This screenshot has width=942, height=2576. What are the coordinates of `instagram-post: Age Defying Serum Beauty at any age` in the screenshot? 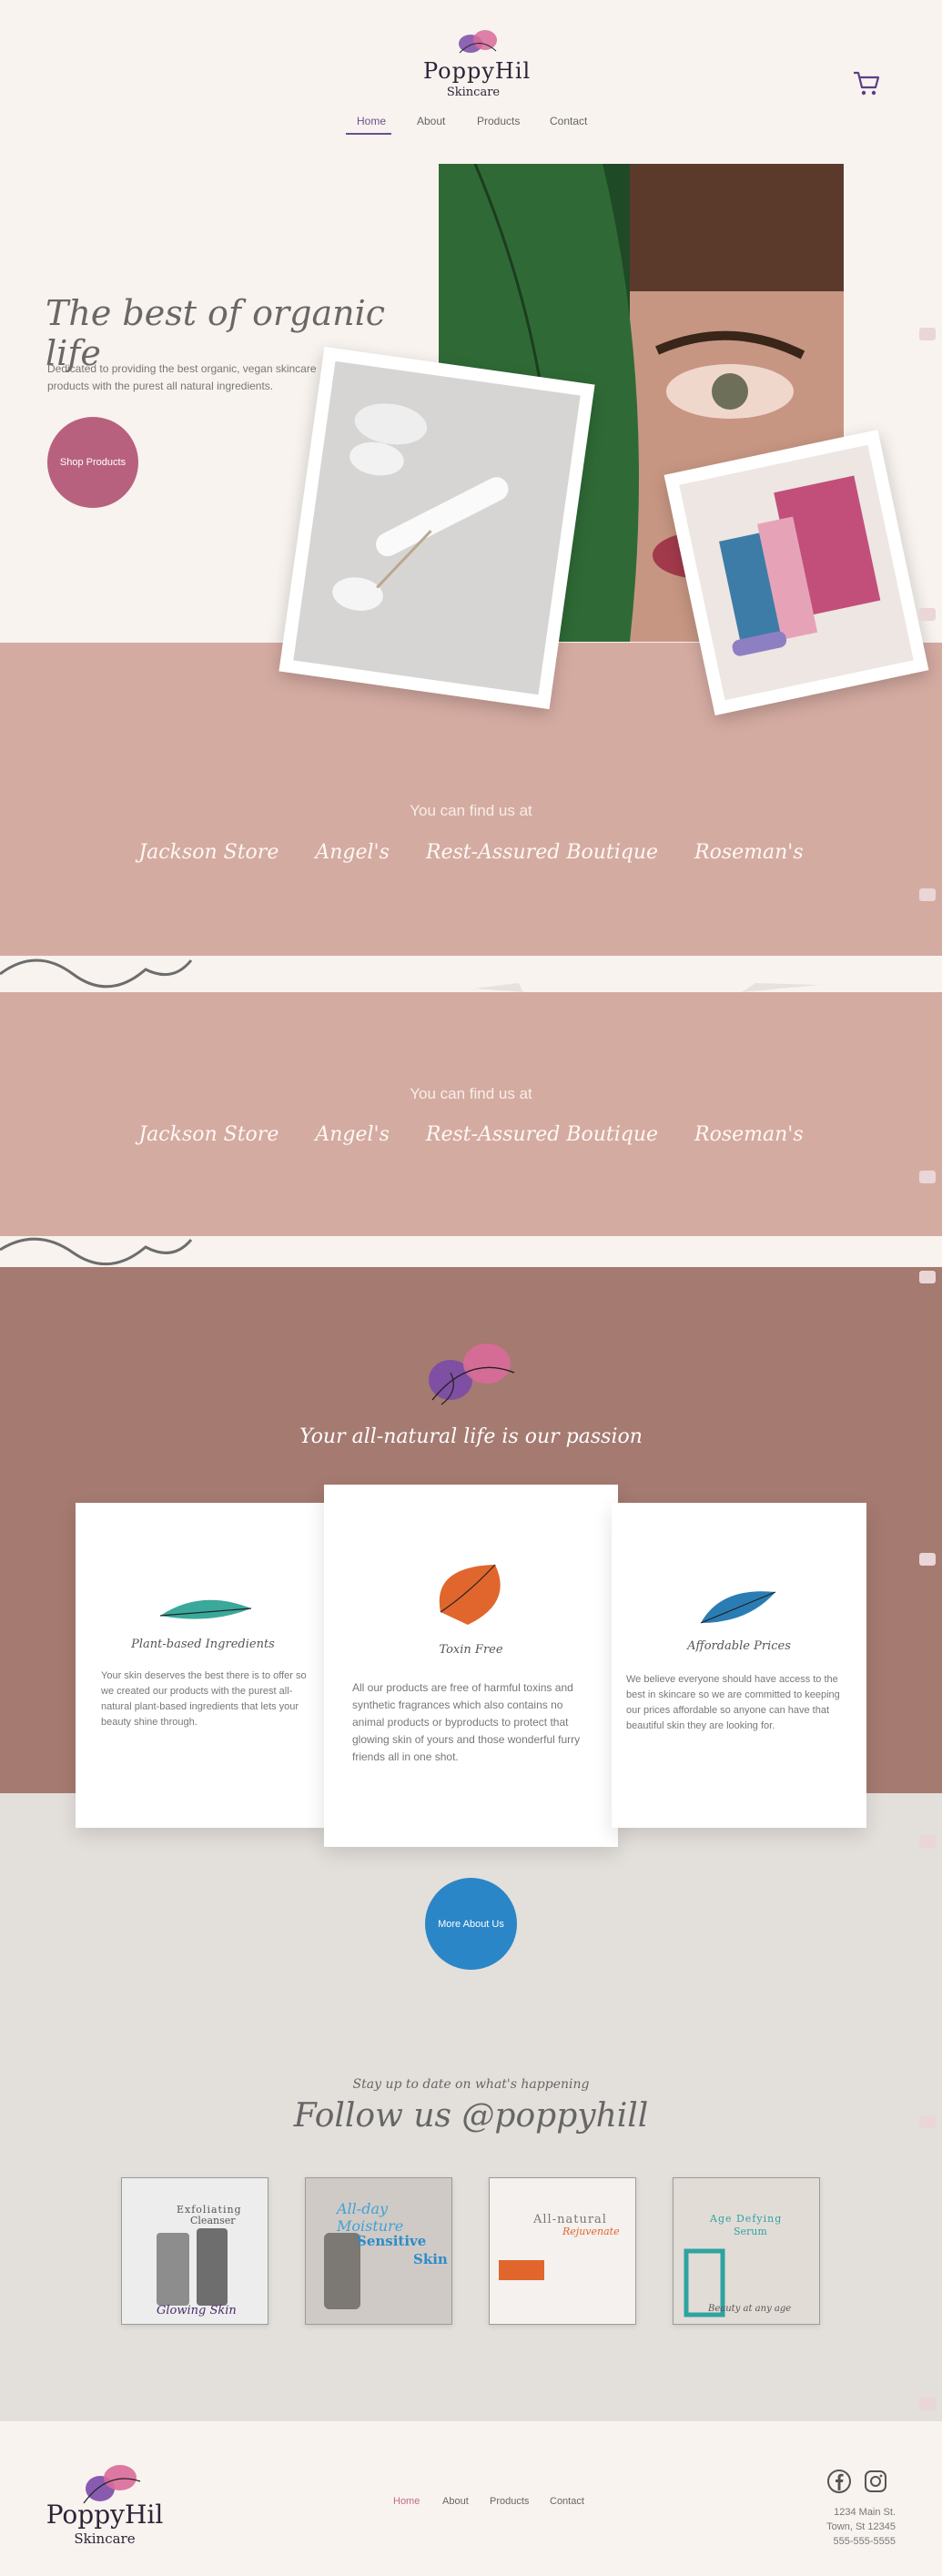 It's located at (746, 2251).